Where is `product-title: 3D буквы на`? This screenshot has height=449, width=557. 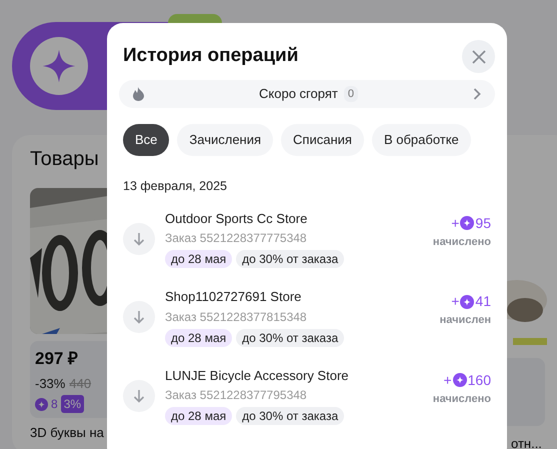
product-title: 3D буквы на is located at coordinates (67, 432).